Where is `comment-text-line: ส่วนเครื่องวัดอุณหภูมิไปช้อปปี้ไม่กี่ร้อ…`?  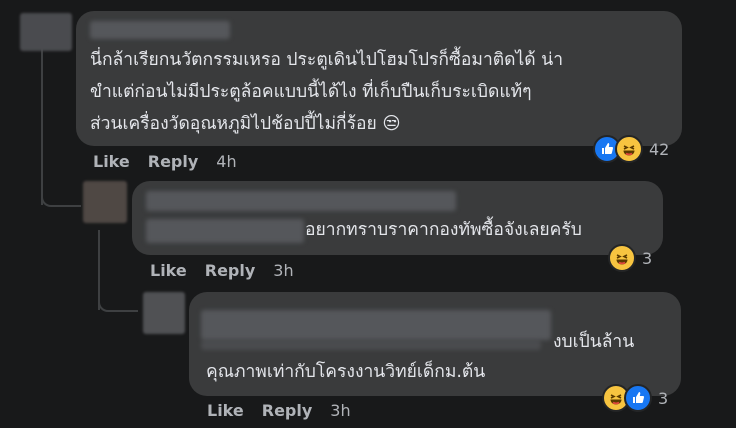
comment-text-line: ส่วนเครื่องวัดอุณหภูมิไปช้อปปี้ไม่กี่ร้อ… is located at coordinates (245, 124).